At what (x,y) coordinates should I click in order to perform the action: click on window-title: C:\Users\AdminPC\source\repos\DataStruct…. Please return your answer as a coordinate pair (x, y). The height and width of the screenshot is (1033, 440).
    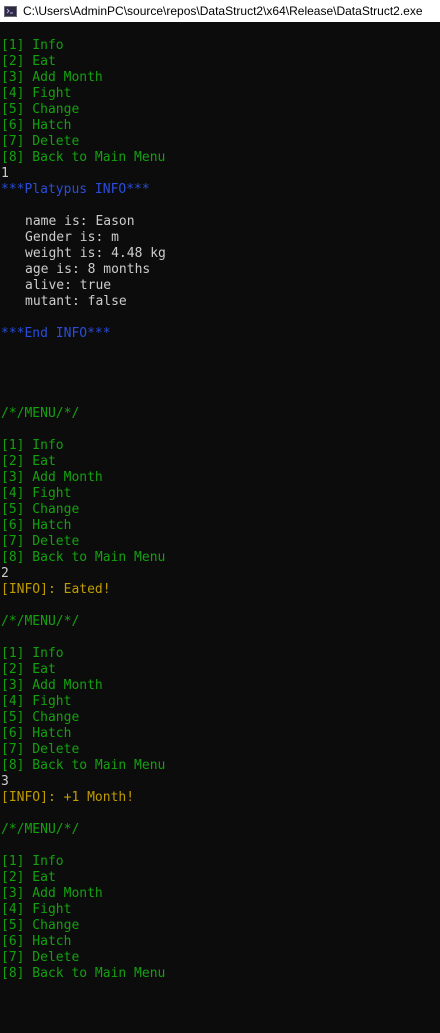
    Looking at the image, I should click on (223, 11).